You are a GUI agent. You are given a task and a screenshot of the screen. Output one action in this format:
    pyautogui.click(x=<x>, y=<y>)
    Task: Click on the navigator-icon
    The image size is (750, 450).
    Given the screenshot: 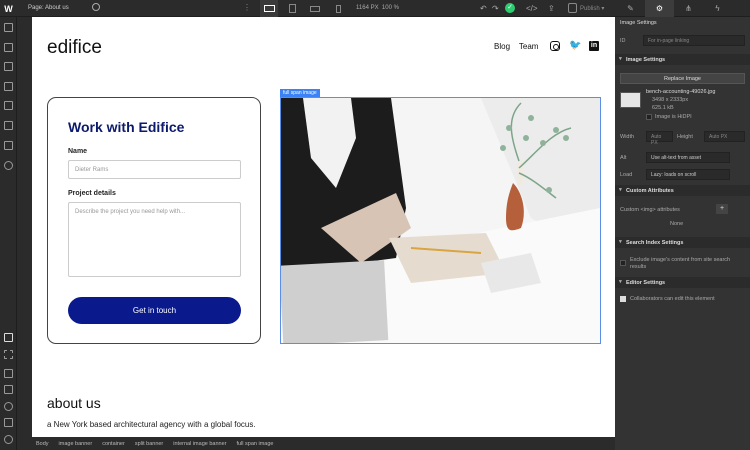 What is the action you would take?
    pyautogui.click(x=8, y=66)
    